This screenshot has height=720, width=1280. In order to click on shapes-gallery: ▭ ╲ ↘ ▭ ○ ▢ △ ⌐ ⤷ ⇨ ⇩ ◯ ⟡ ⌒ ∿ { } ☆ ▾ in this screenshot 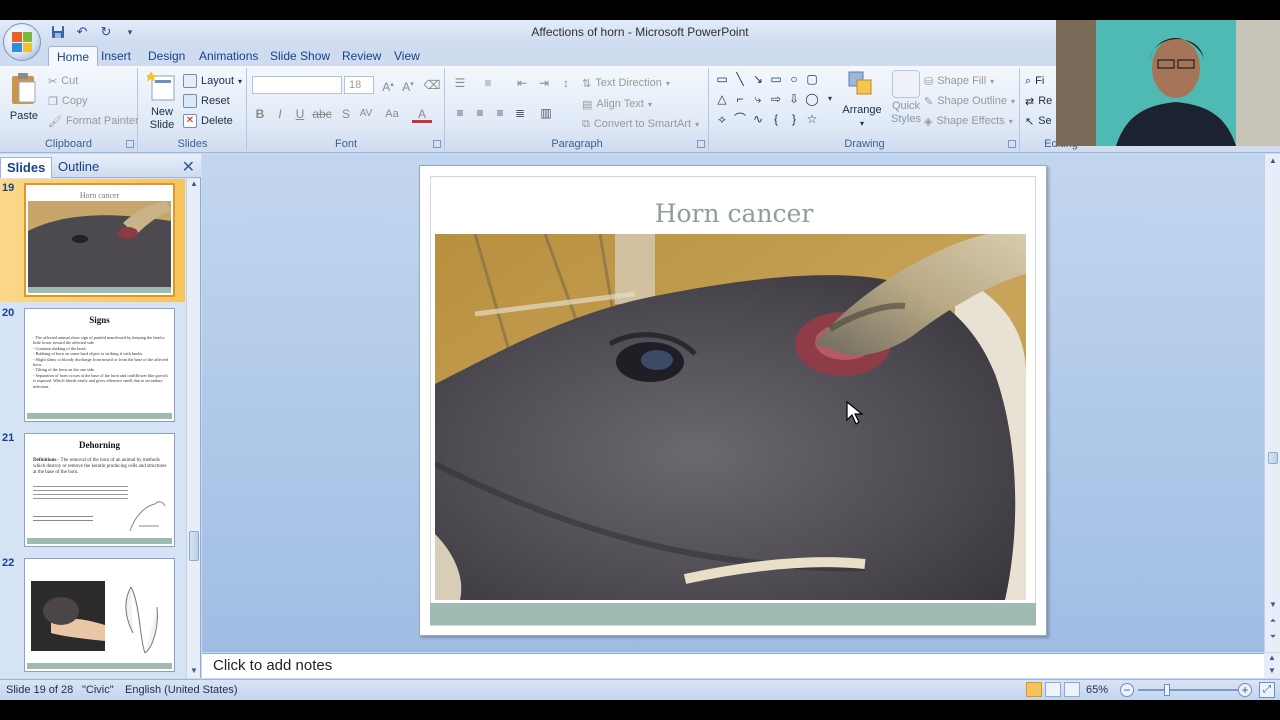, I will do `click(776, 102)`.